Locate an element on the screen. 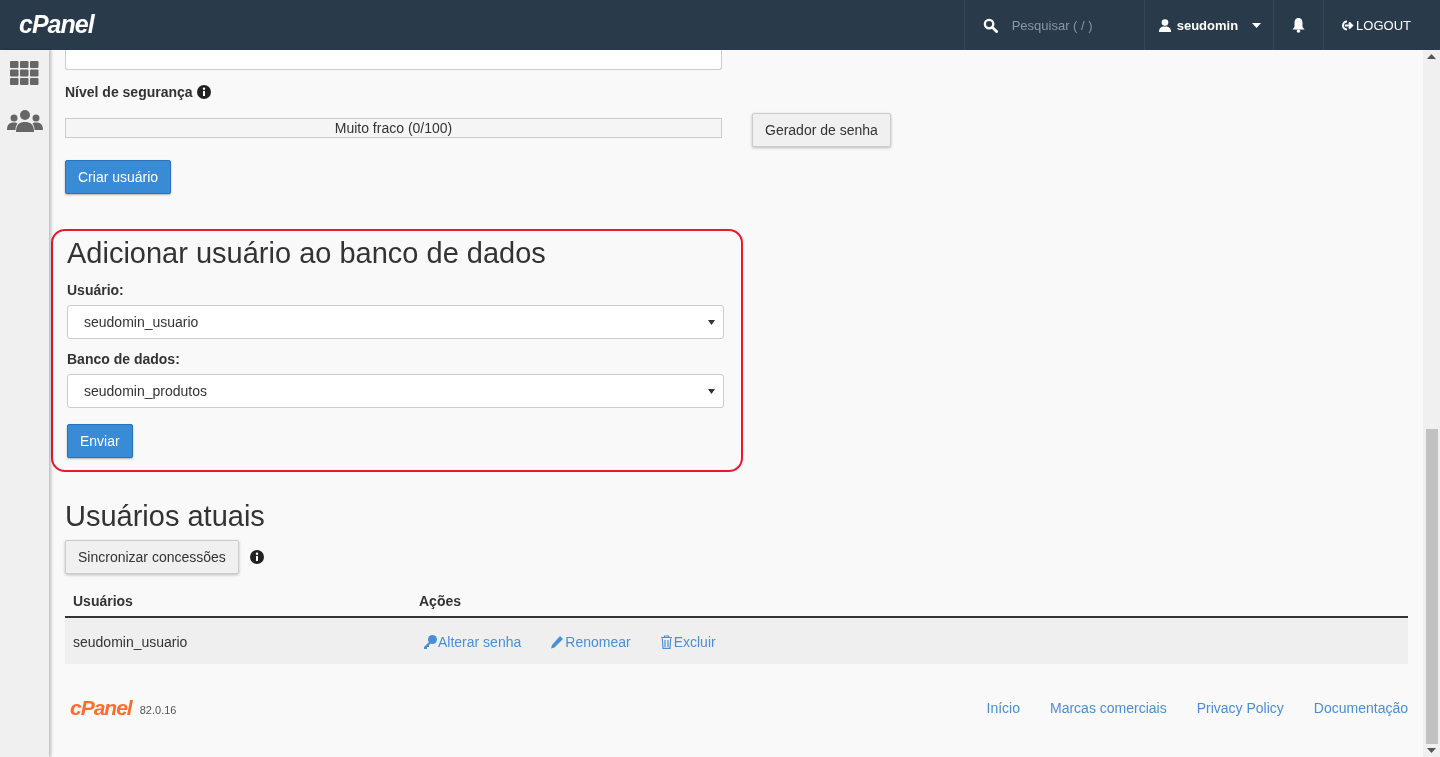 This screenshot has height=757, width=1440. password-generator-button: Gerador de senha is located at coordinates (821, 130).